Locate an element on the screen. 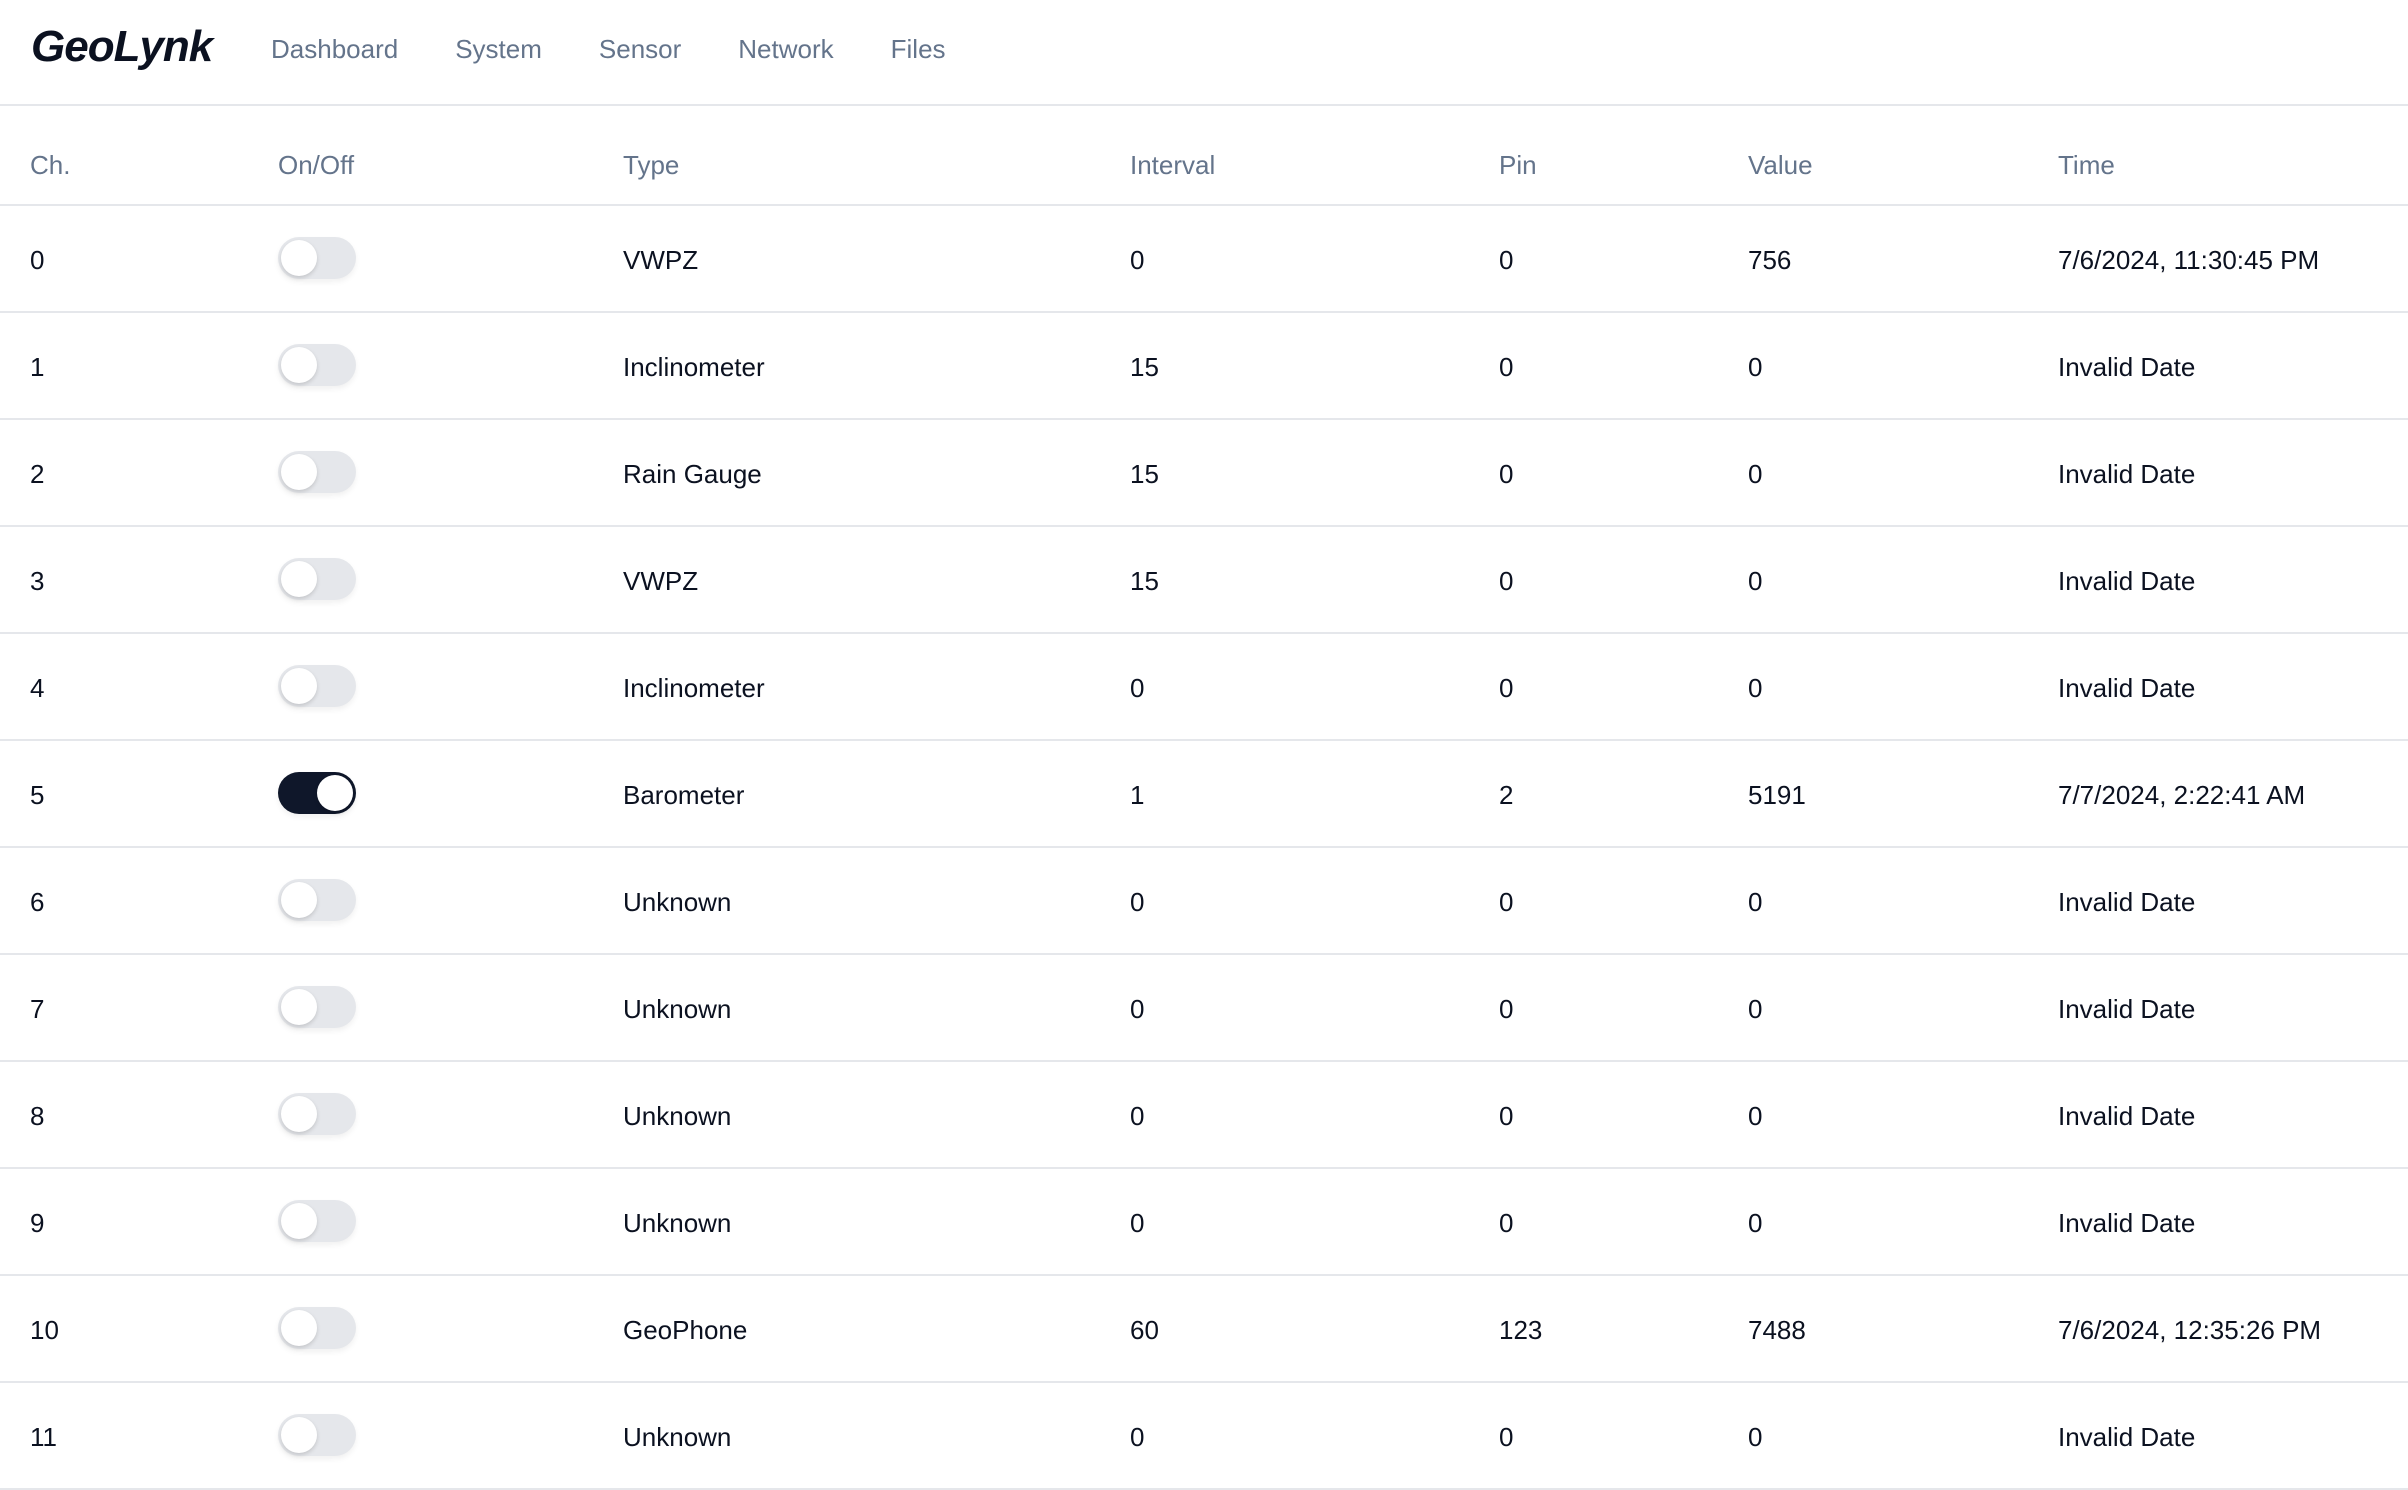 The width and height of the screenshot is (2408, 1490). header-pin: Pin is located at coordinates (1518, 165).